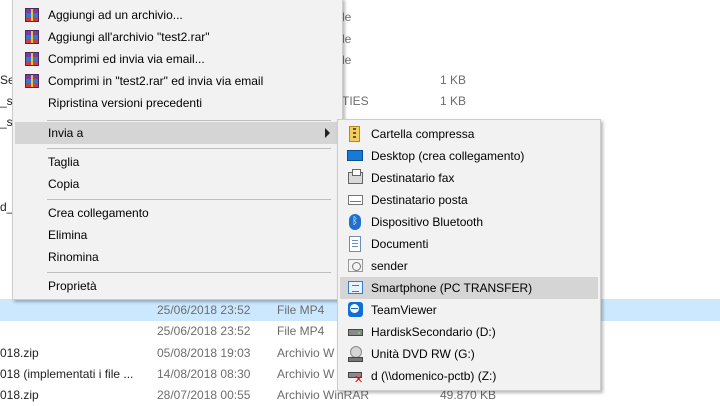 This screenshot has height=406, width=720. I want to click on send-to-network-z: ✕ d (\\domenico-pctb) (Z:), so click(469, 376).